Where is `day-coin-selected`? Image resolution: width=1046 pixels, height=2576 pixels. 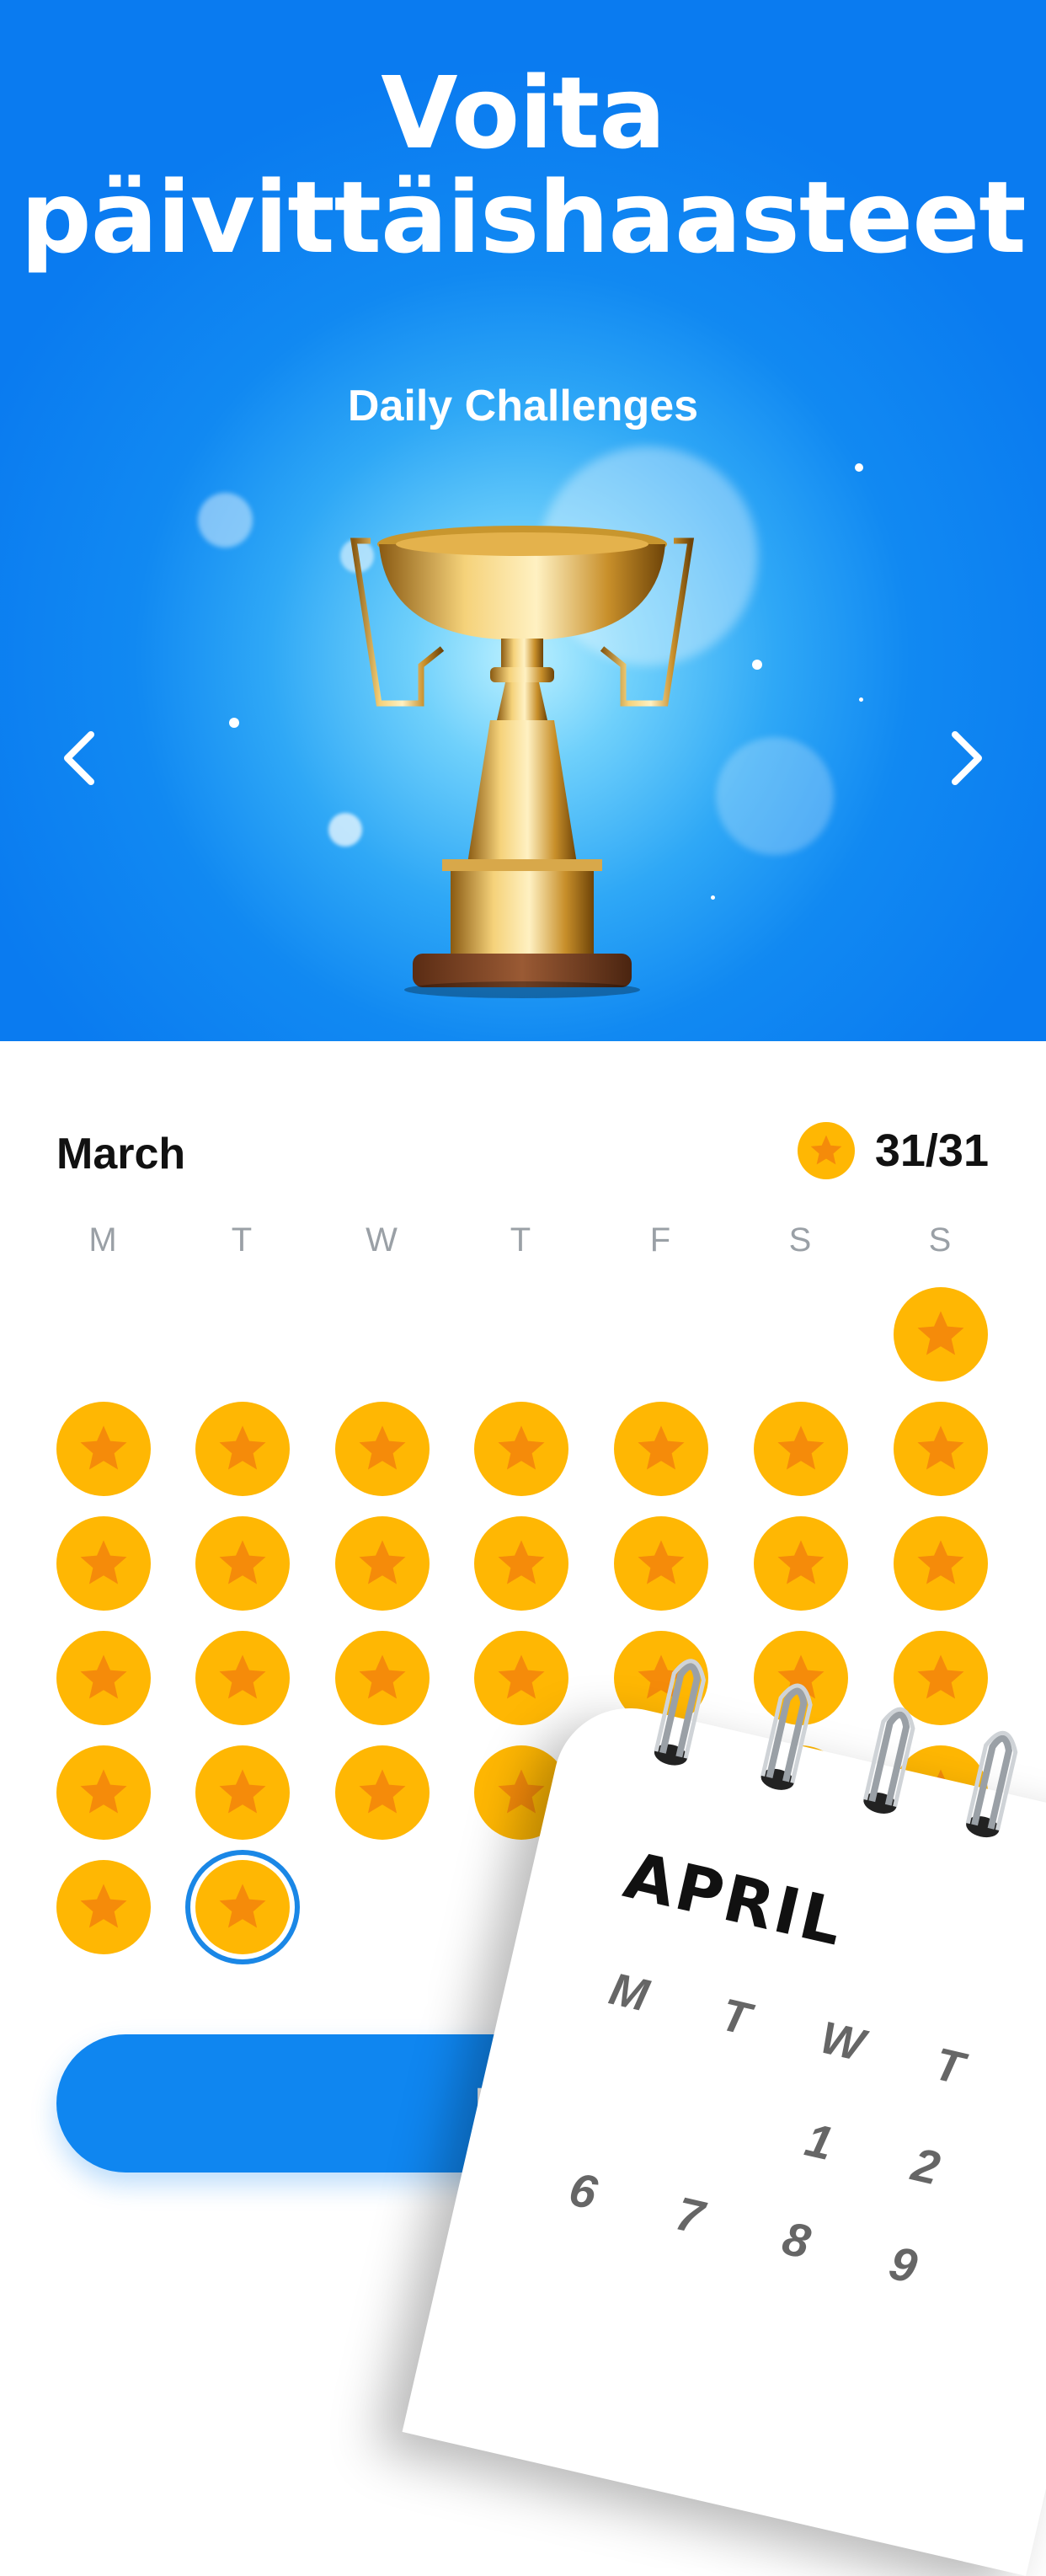
day-coin-selected is located at coordinates (242, 1907).